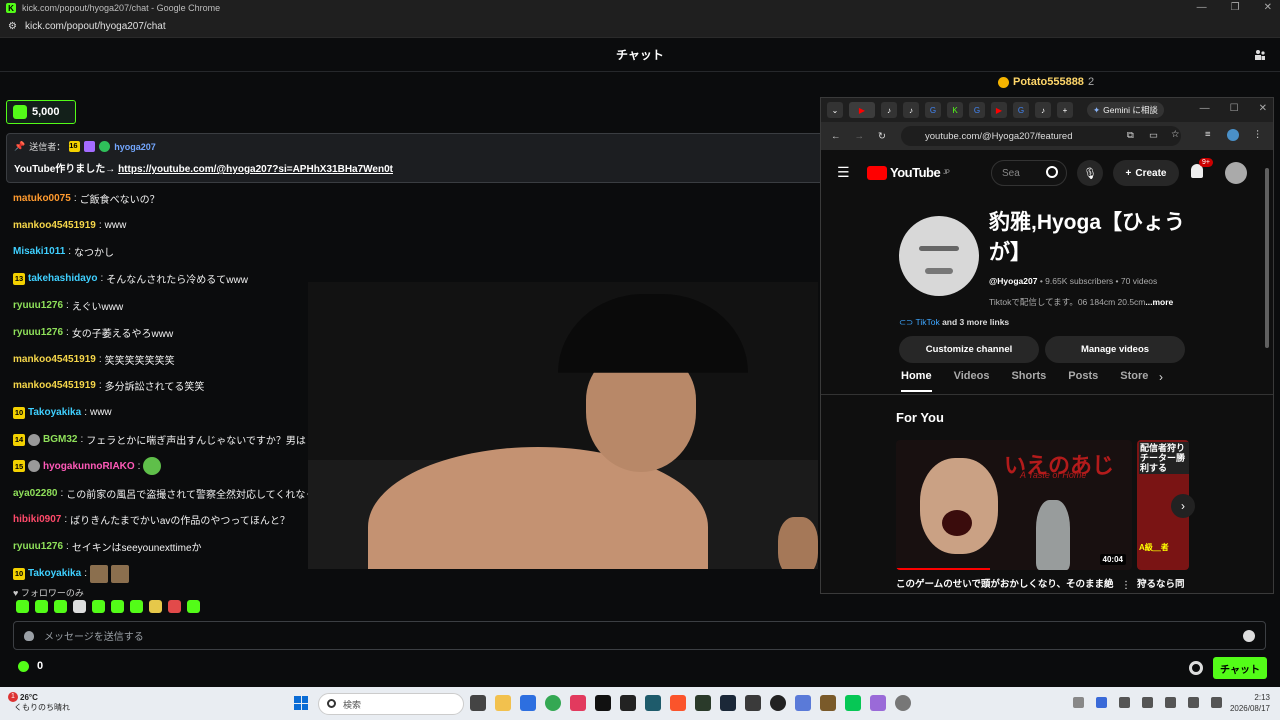  I want to click on tab-shorts: Shorts, so click(1028, 381).